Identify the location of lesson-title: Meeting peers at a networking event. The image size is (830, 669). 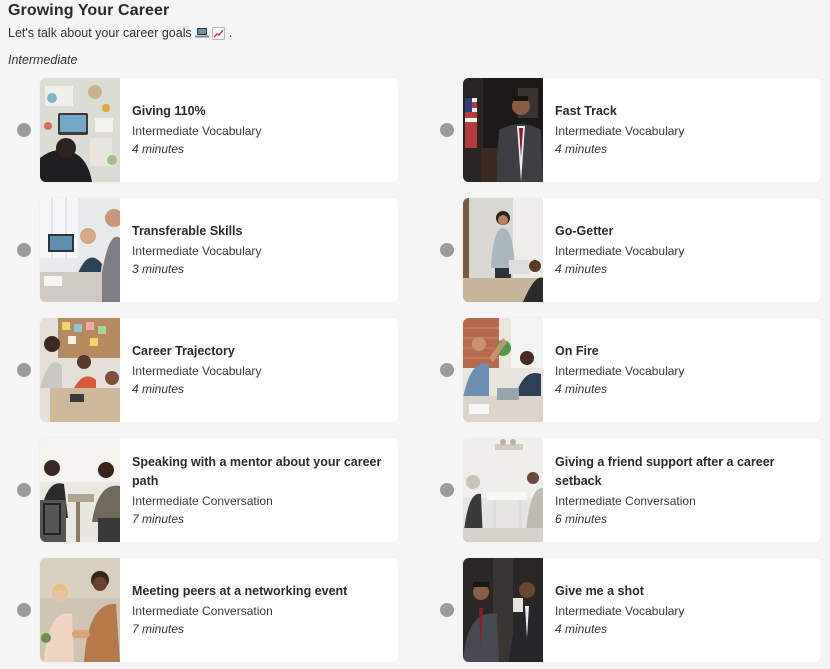
(240, 591).